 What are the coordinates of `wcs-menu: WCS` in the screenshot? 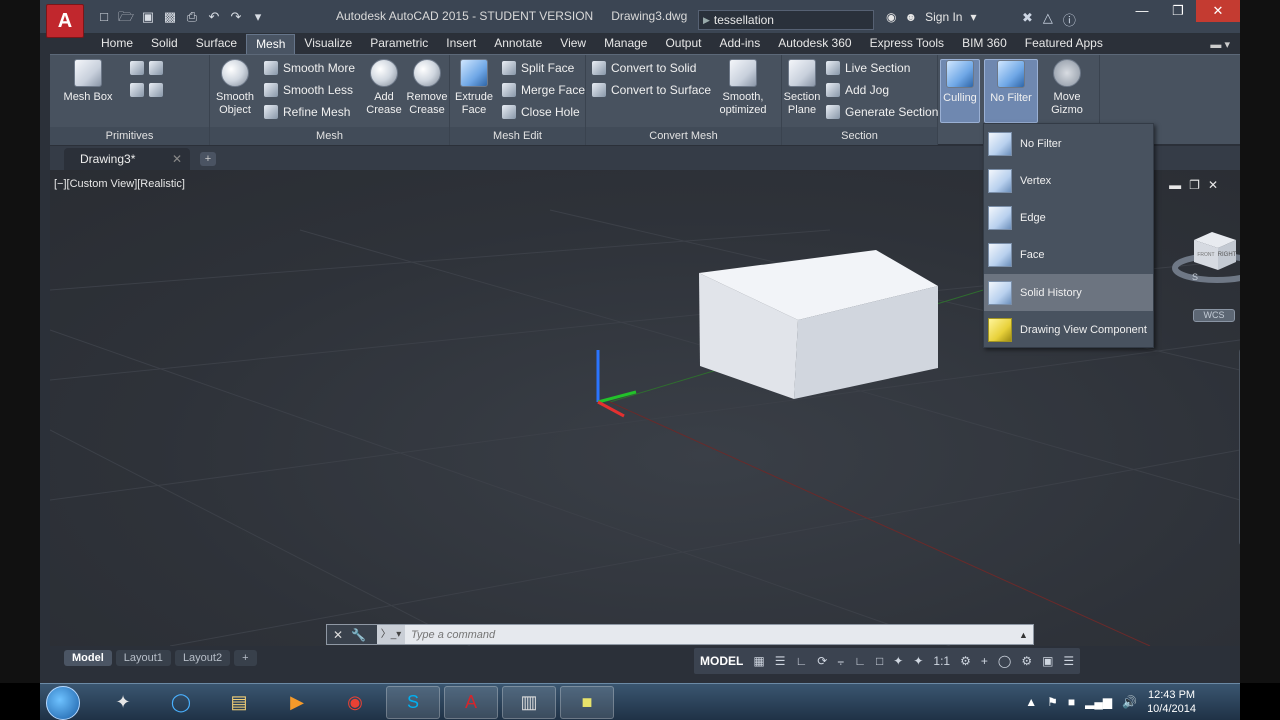 It's located at (1214, 315).